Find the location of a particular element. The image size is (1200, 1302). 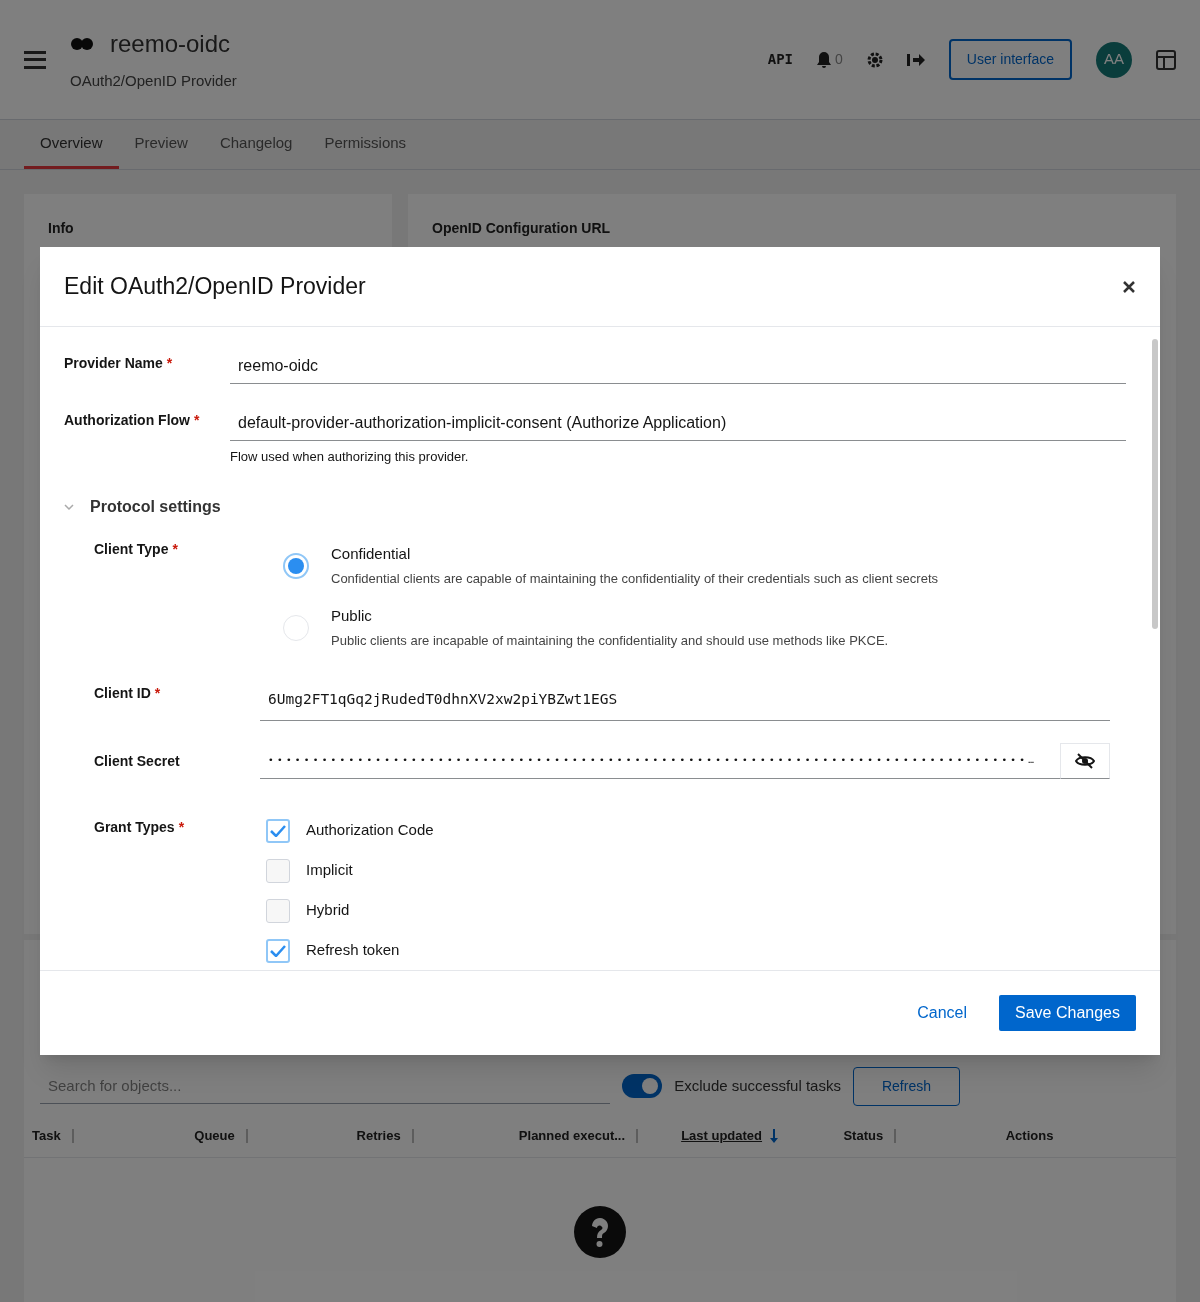

user-interface-button: User interface is located at coordinates (1010, 59).